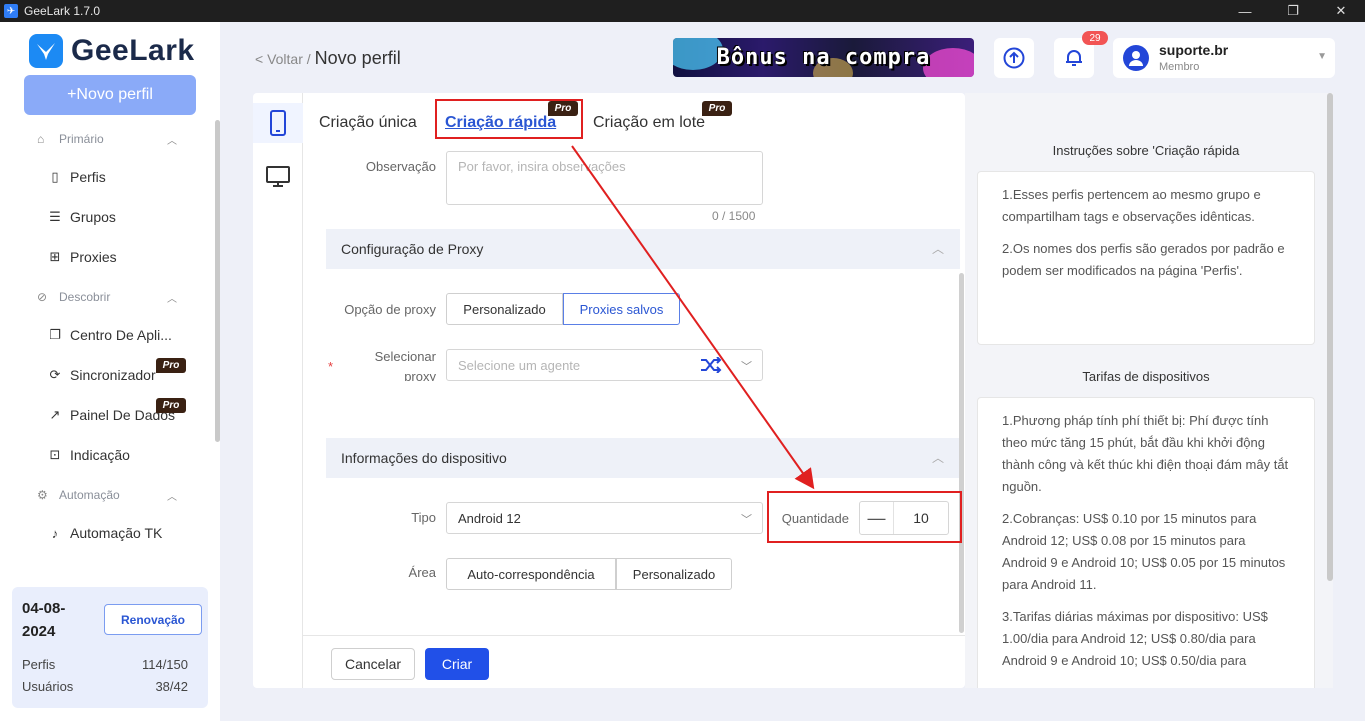  Describe the element at coordinates (1293, 11) in the screenshot. I see `maximize-button: ❐` at that location.